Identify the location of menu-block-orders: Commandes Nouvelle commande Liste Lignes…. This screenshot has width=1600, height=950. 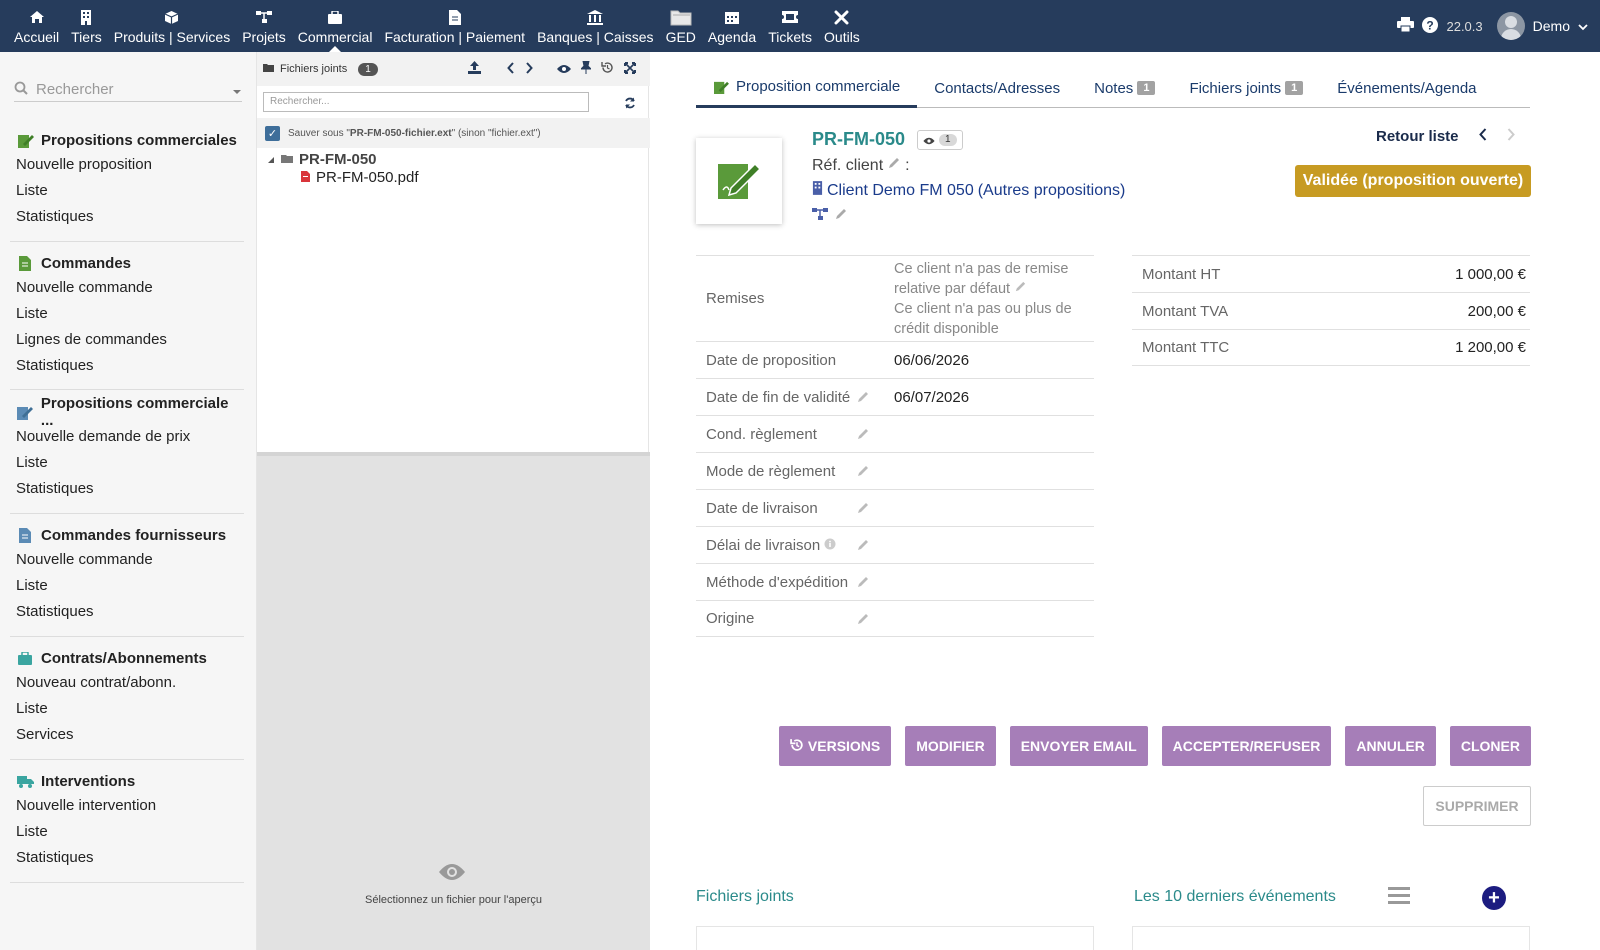
(127, 320).